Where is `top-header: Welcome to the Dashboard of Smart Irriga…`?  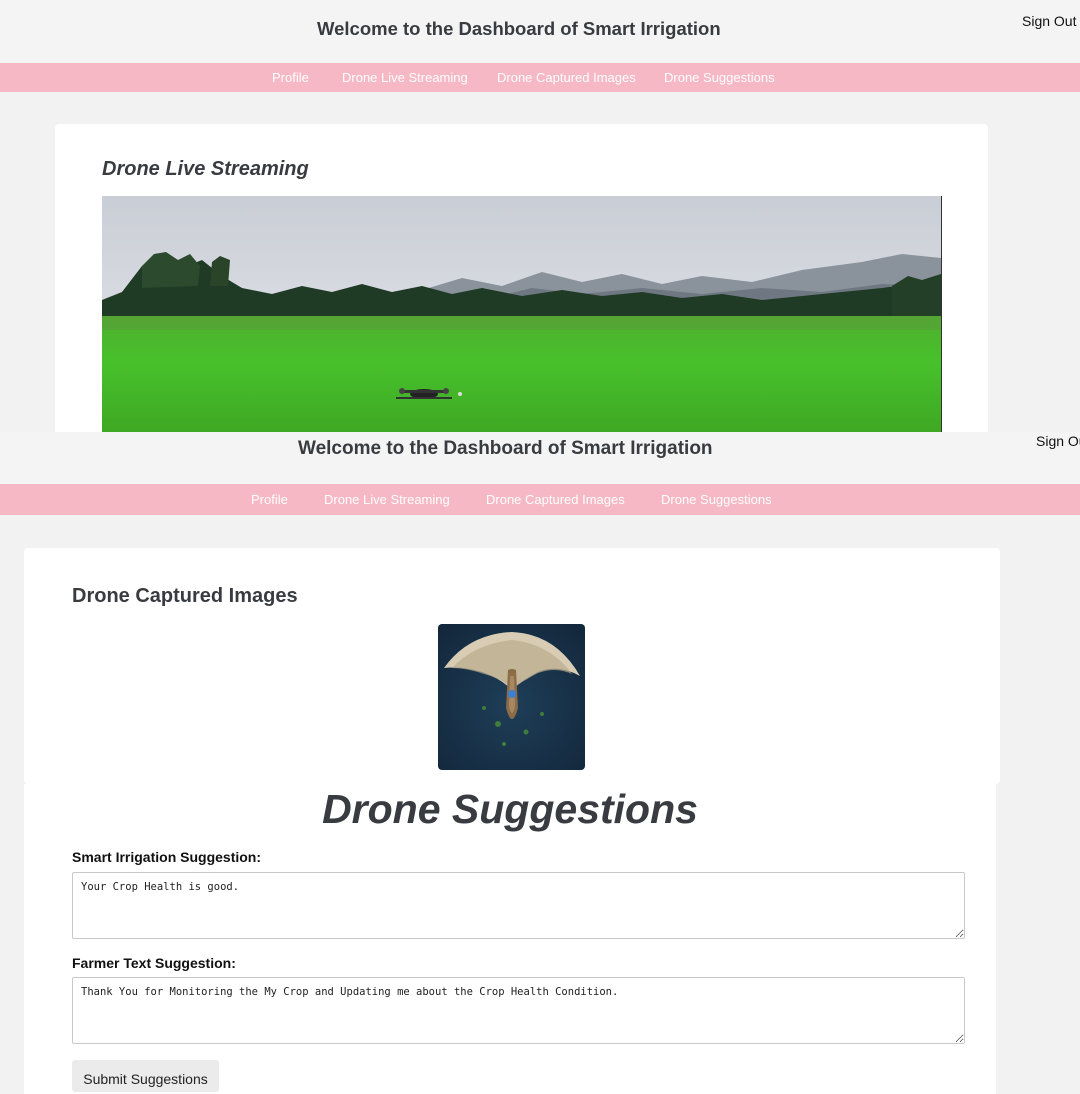 top-header: Welcome to the Dashboard of Smart Irriga… is located at coordinates (540, 31).